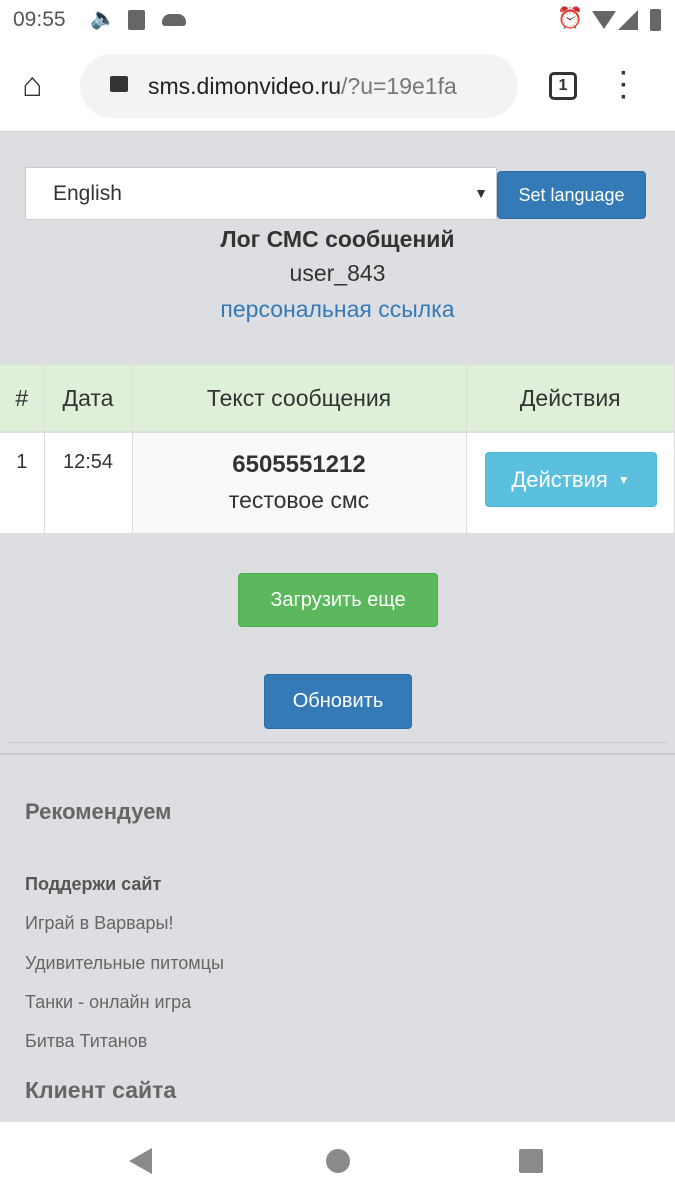 This screenshot has width=675, height=1200. Describe the element at coordinates (337, 20) in the screenshot. I see `status-bar: 09:55 🔈 ⏰` at that location.